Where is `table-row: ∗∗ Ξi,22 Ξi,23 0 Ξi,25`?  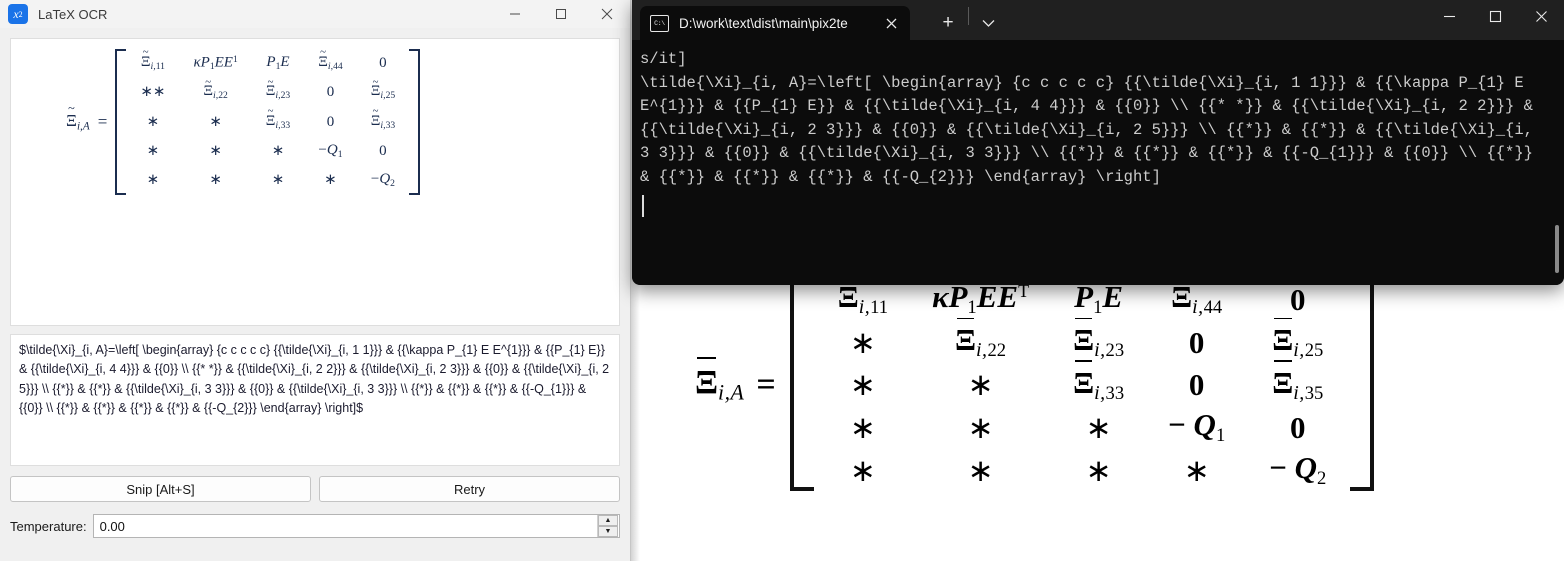 table-row: ∗∗ Ξi,22 Ξi,23 0 Ξi,25 is located at coordinates (267, 92).